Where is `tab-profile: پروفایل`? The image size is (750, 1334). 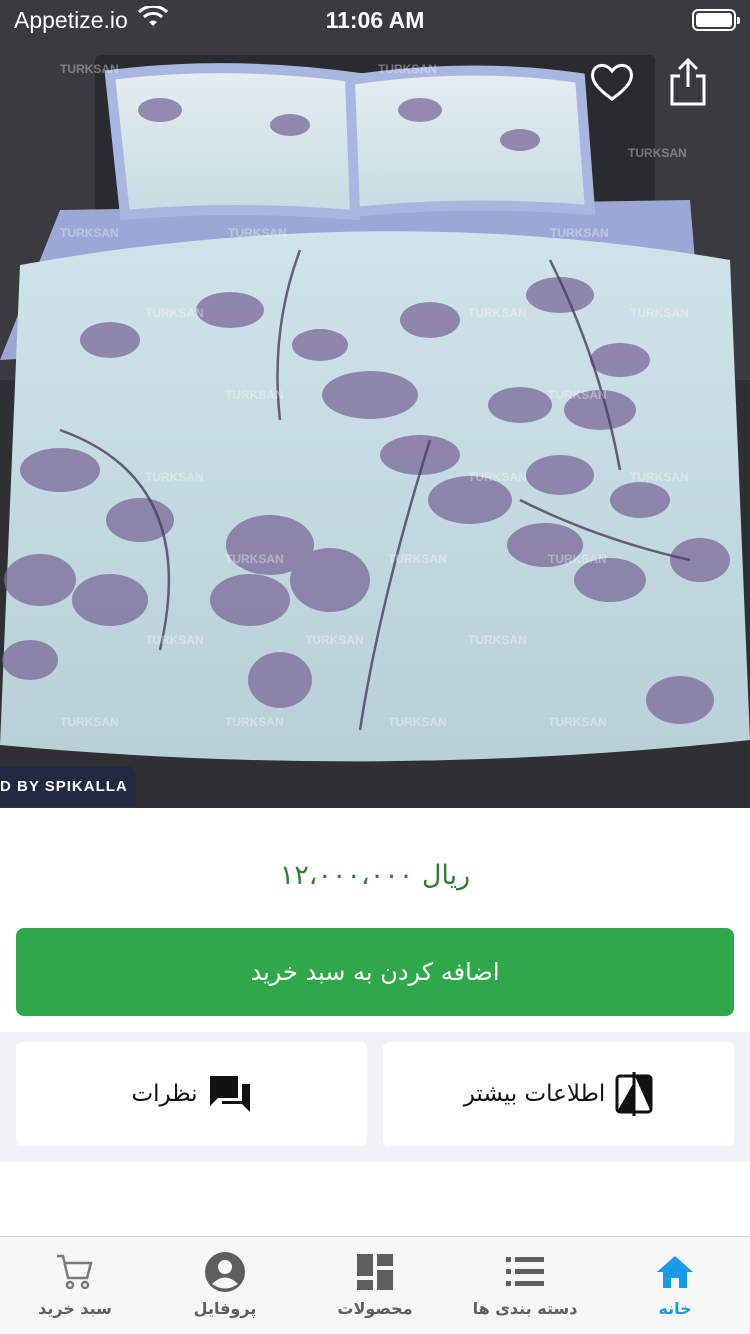
tab-profile: پروفایل is located at coordinates (225, 1285).